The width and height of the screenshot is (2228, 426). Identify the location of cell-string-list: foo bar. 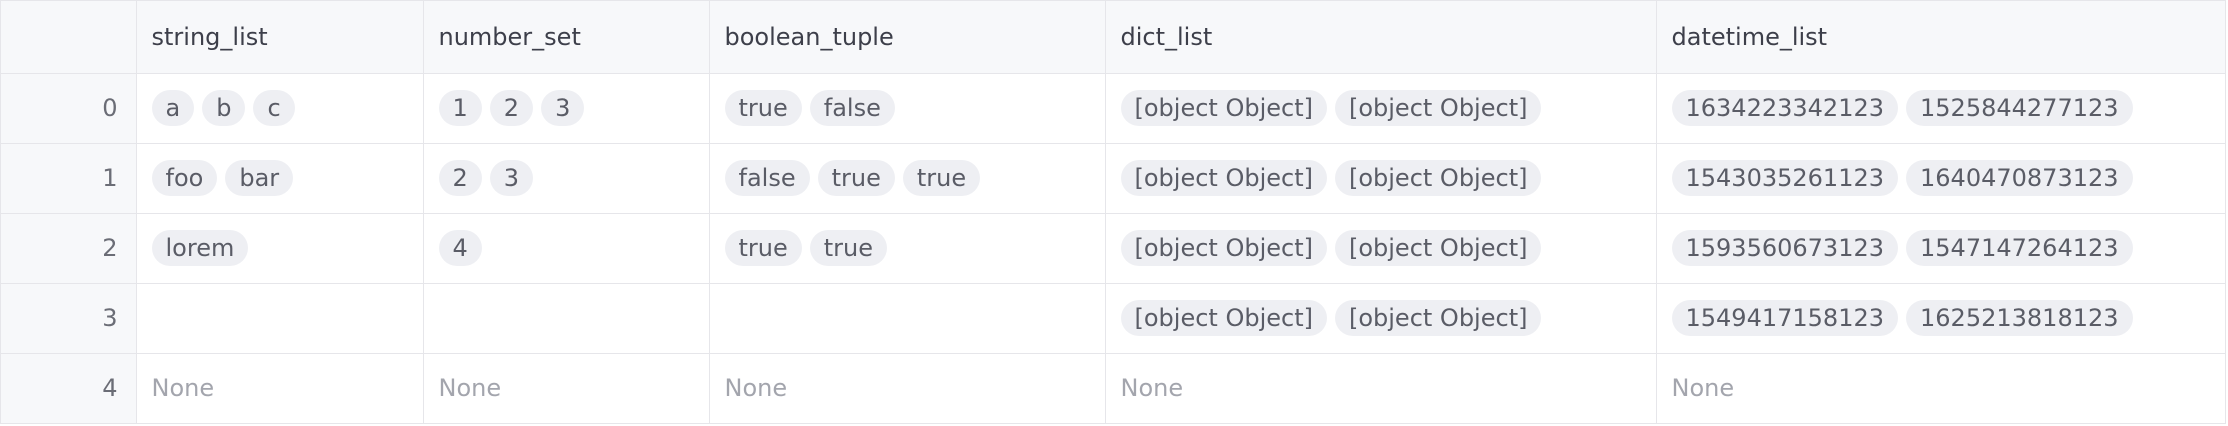
(280, 178).